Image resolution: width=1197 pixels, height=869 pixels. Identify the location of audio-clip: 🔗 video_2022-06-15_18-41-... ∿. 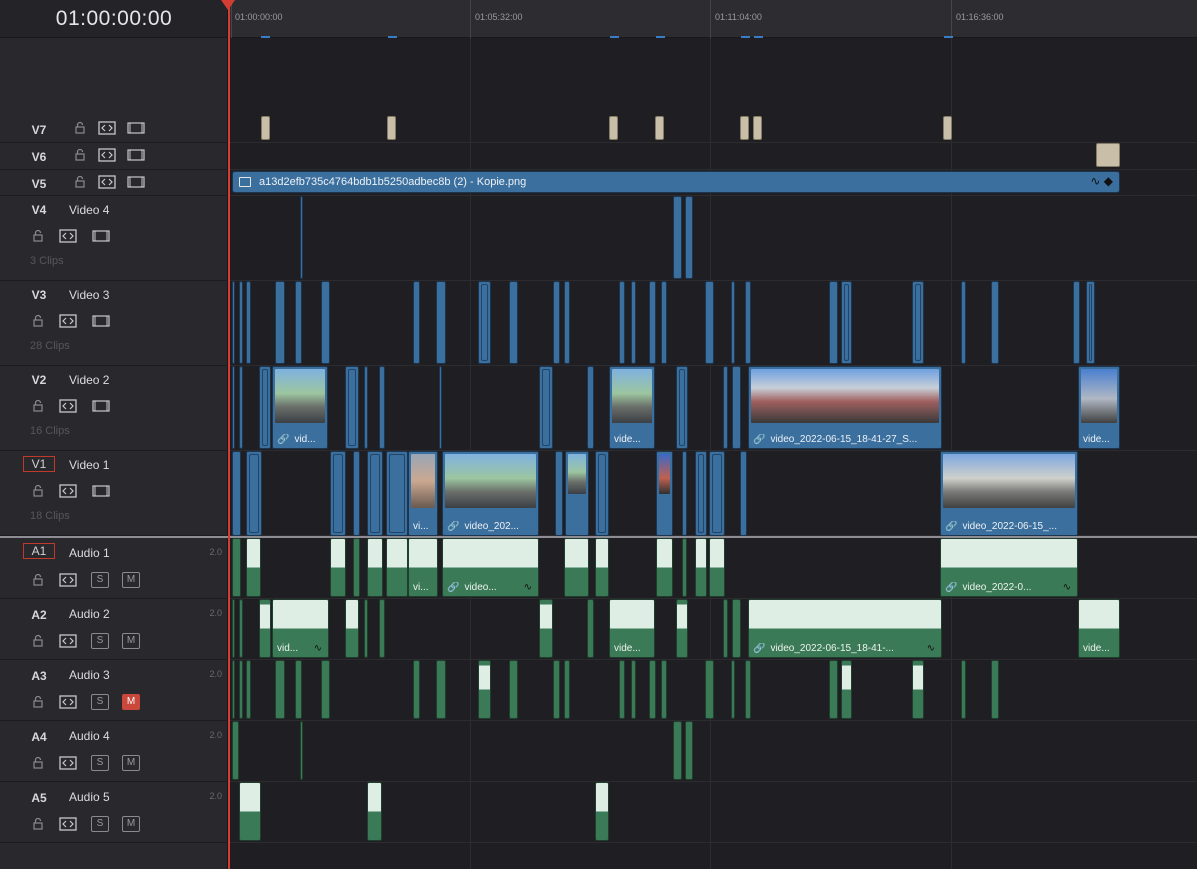
(845, 628).